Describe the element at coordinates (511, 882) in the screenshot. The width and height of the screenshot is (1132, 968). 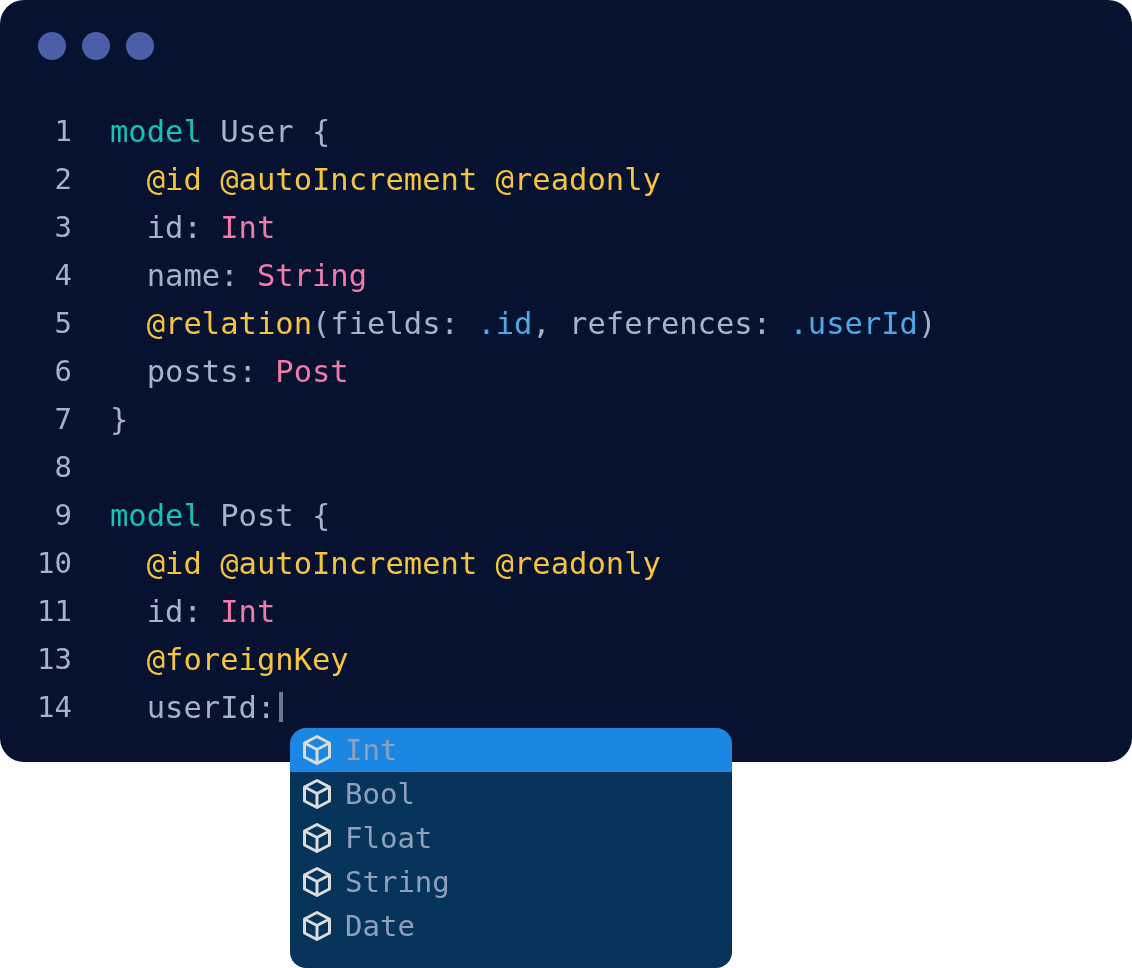
I see `completion-item: String` at that location.